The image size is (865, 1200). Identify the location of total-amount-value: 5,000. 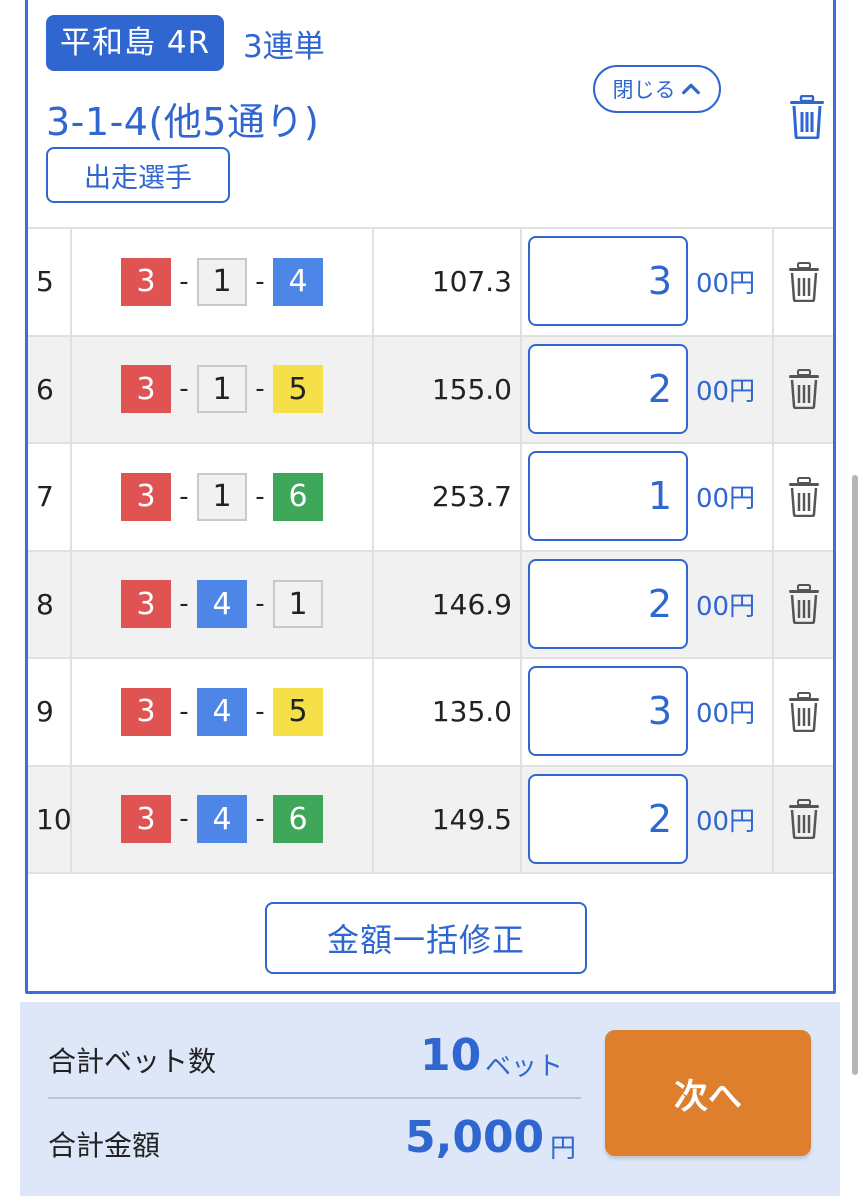
(475, 1137).